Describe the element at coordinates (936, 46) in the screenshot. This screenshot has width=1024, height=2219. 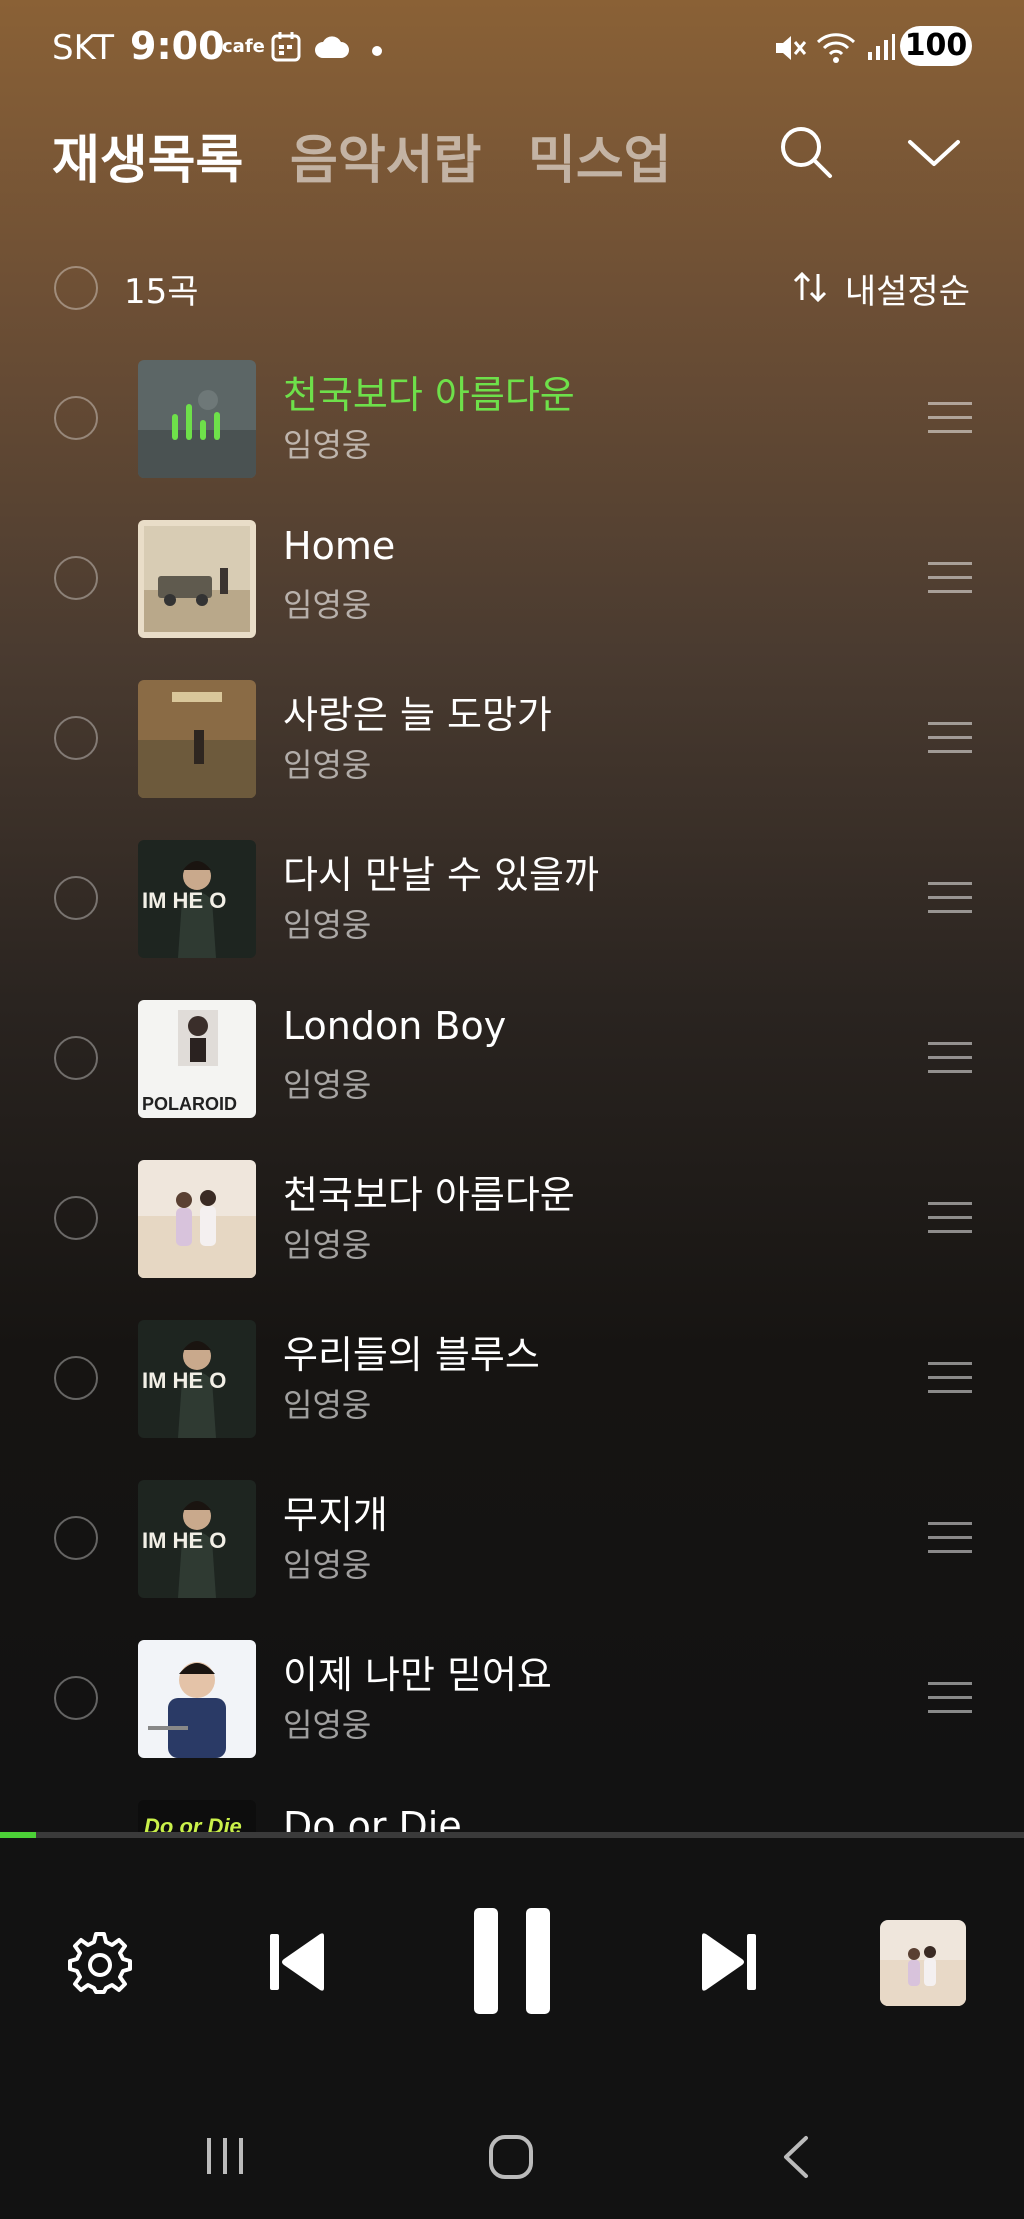
I see `battery-indicator: 100` at that location.